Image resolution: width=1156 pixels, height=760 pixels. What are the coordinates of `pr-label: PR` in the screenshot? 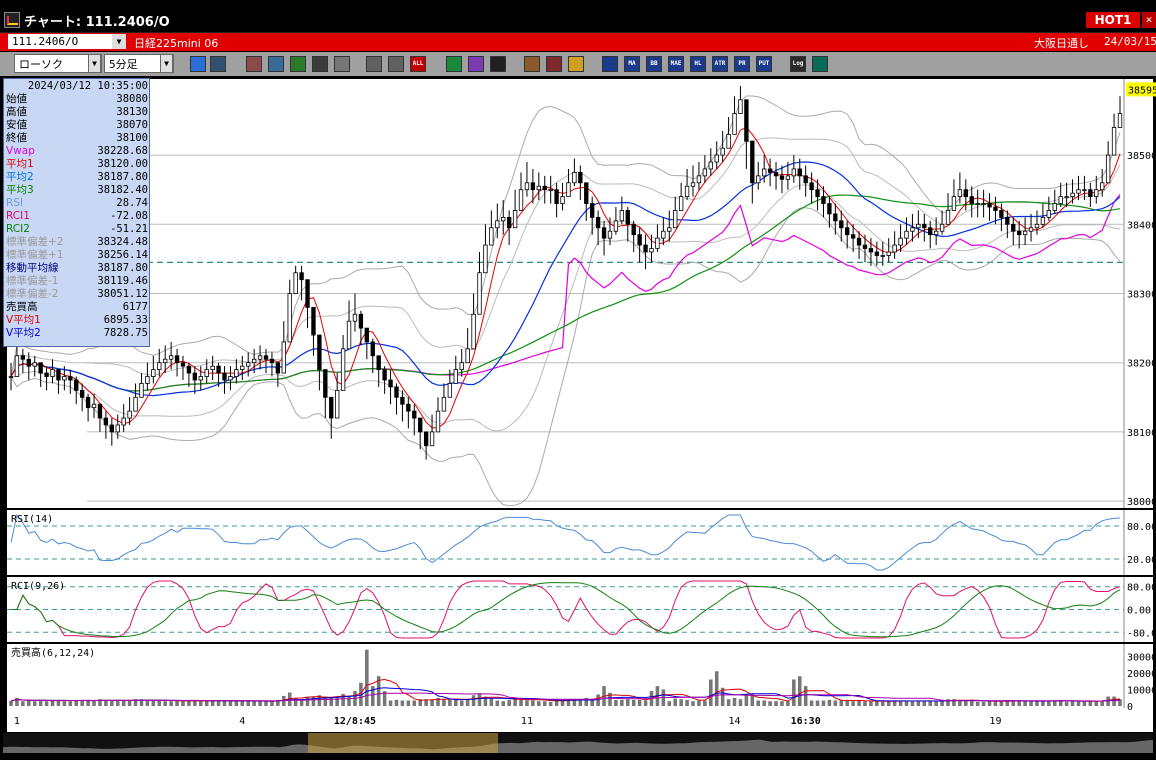 It's located at (742, 64).